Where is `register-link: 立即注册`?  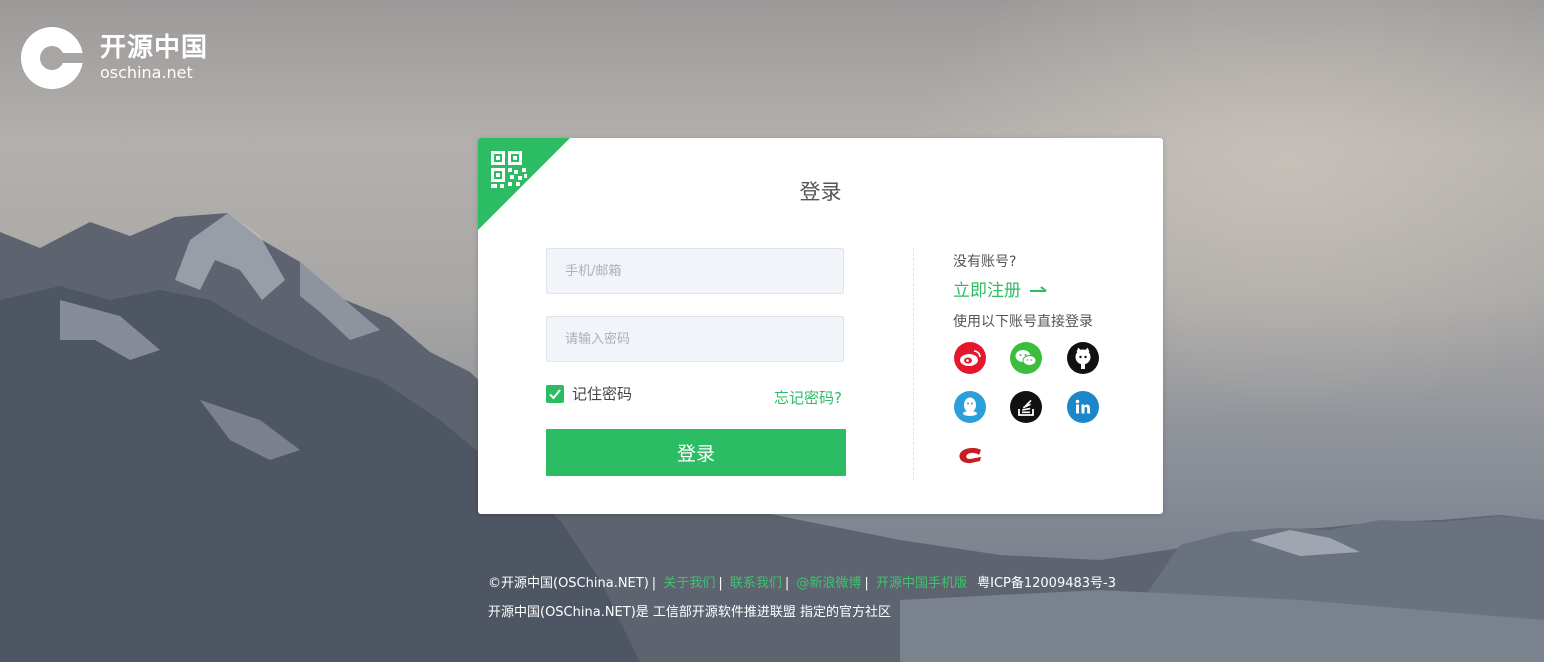
register-link: 立即注册 is located at coordinates (1000, 288).